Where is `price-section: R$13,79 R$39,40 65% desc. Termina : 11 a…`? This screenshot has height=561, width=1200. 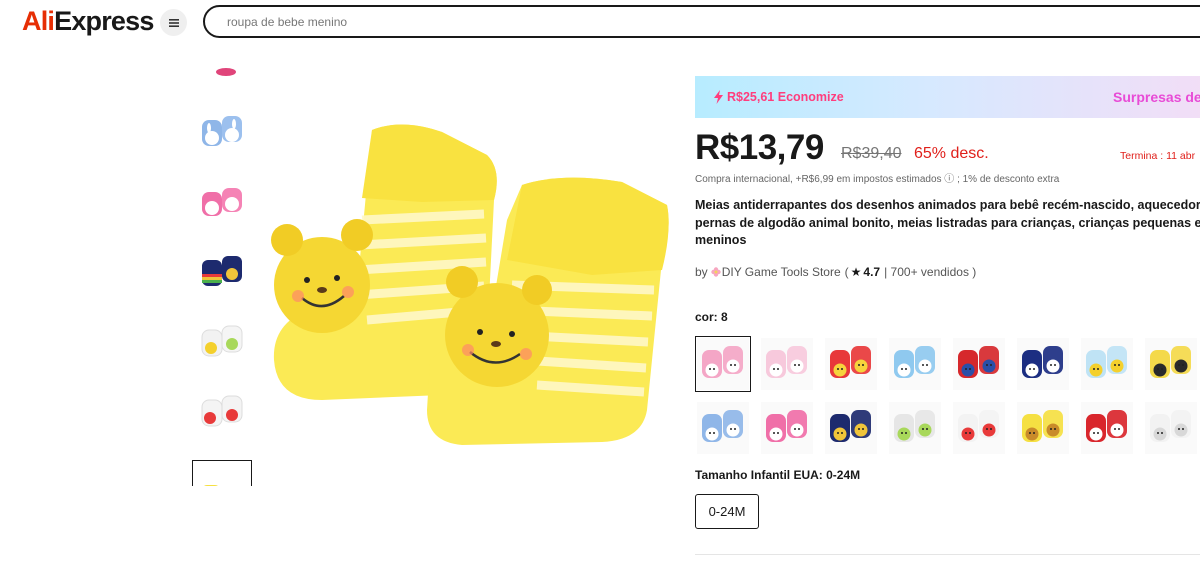
price-section: R$13,79 R$39,40 65% desc. Termina : 11 a… is located at coordinates (947, 148).